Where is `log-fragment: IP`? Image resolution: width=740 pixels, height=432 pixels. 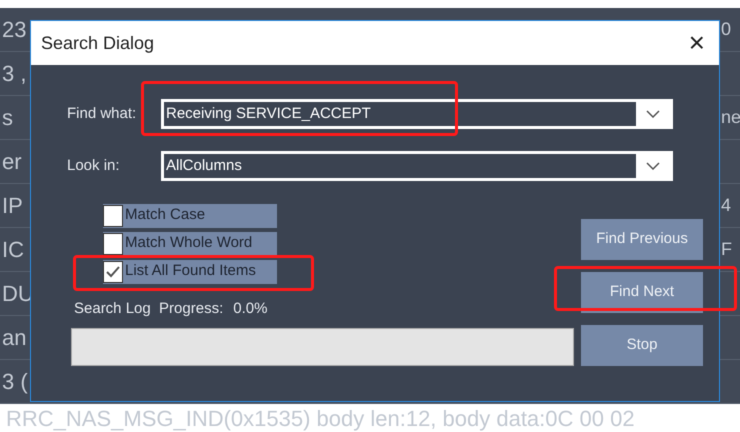
log-fragment: IP is located at coordinates (12, 206).